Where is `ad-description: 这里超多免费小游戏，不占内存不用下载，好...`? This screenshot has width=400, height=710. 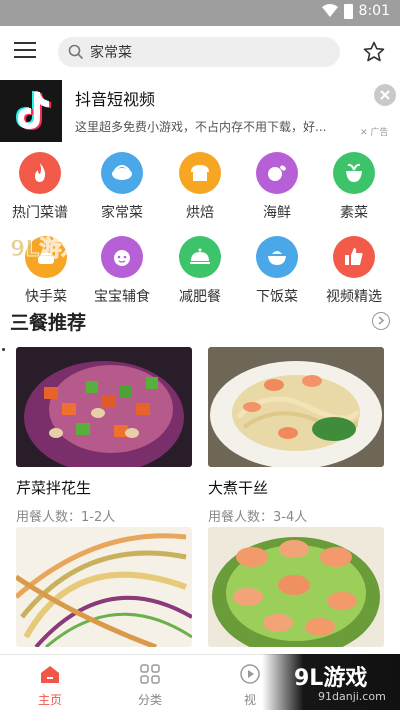
ad-description: 这里超多免费小游戏，不占内存不用下载，好... is located at coordinates (201, 127).